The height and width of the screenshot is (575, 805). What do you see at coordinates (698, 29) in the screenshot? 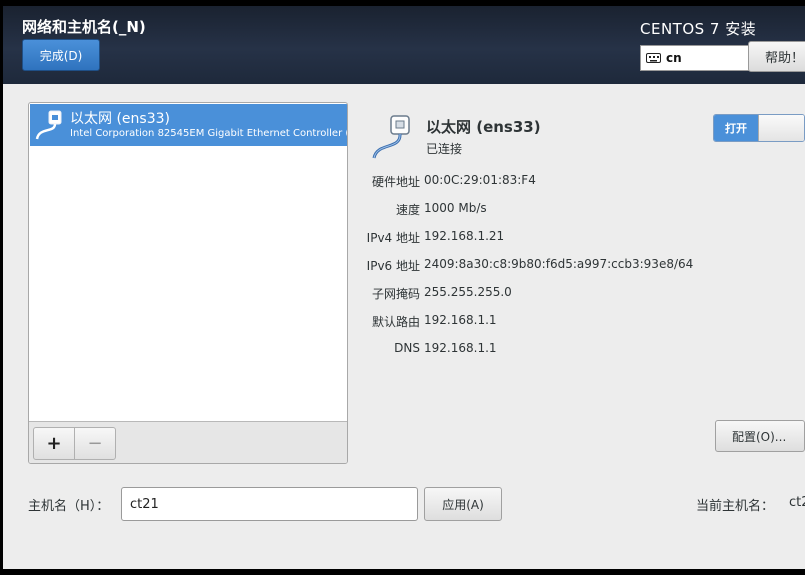
I see `product-title: CENTOS 7 安装` at bounding box center [698, 29].